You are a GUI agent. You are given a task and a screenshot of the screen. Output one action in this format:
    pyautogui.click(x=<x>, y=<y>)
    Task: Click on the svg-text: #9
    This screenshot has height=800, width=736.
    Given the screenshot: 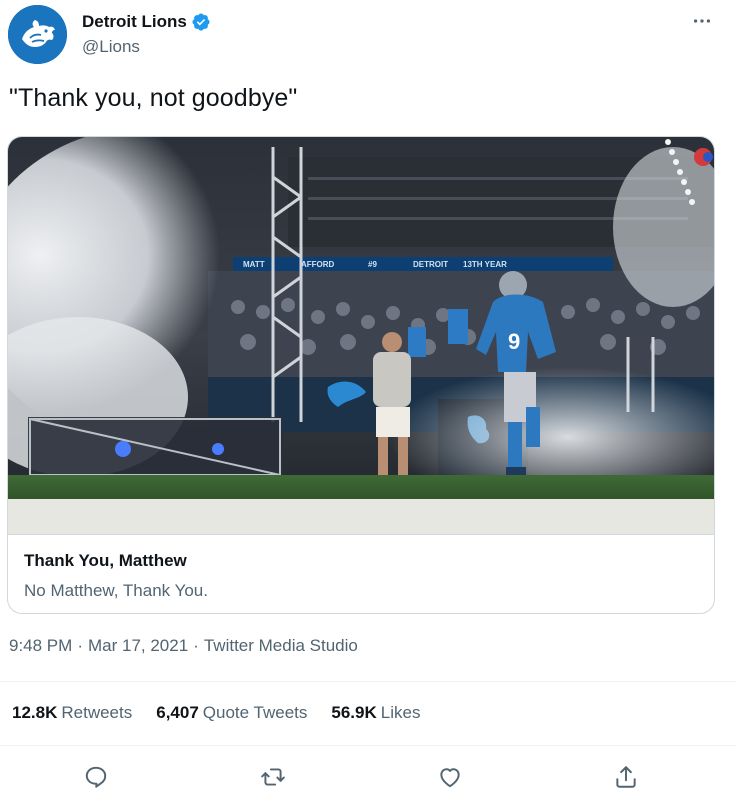 What is the action you would take?
    pyautogui.click(x=372, y=264)
    